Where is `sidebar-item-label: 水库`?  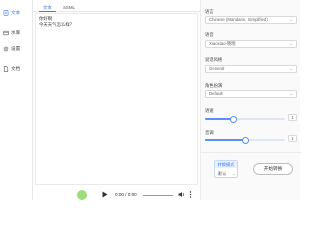 sidebar-item-label: 水库 is located at coordinates (16, 32).